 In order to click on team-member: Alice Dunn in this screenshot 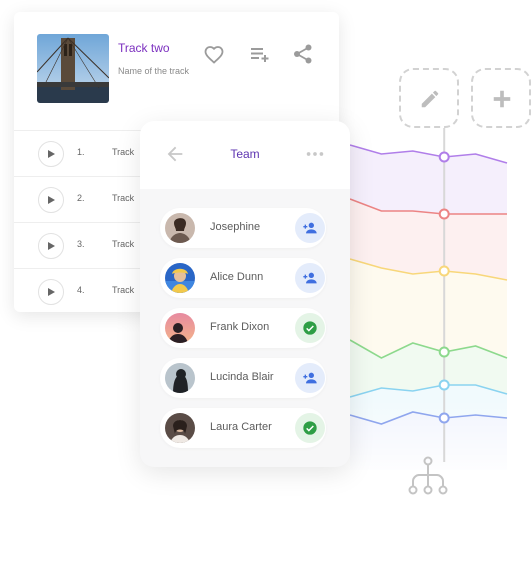, I will do `click(243, 278)`.